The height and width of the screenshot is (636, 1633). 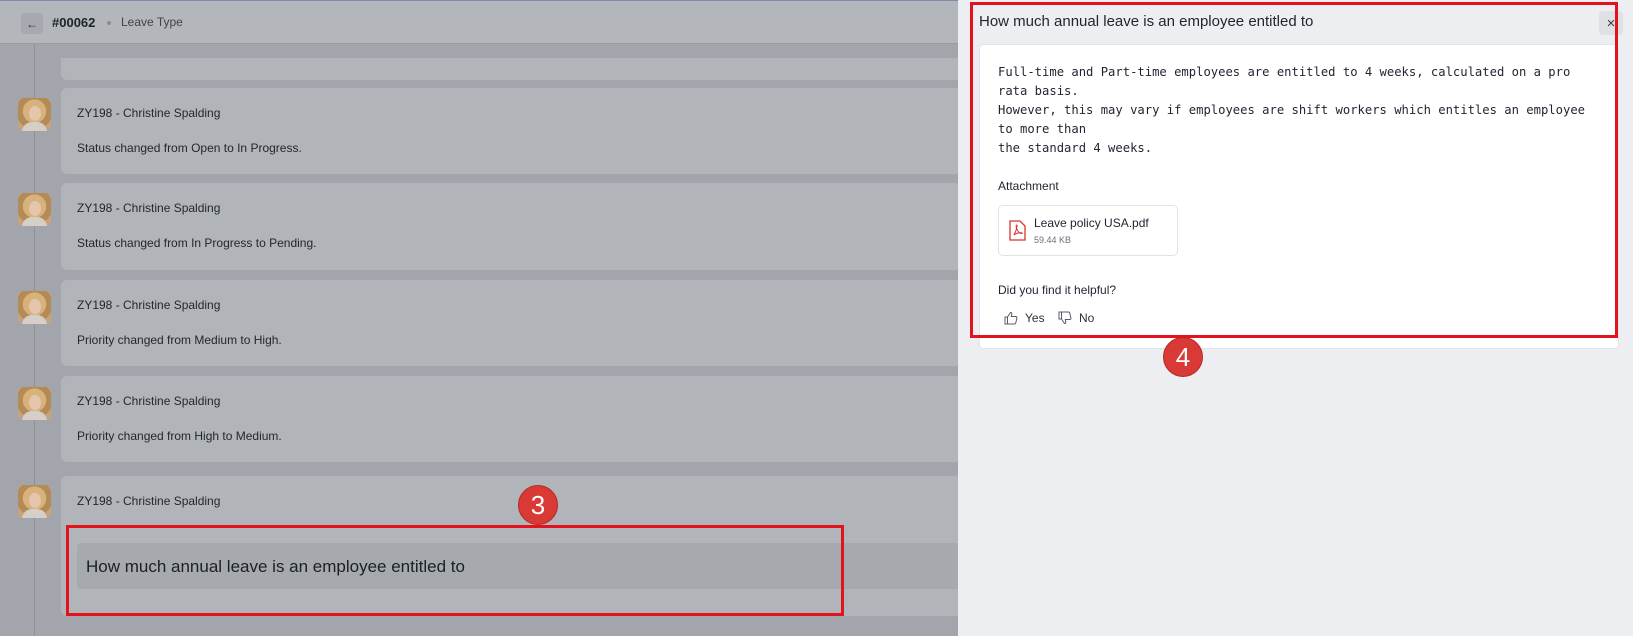 I want to click on timeline-message: Priority changed from High to Medium., so click(x=179, y=436).